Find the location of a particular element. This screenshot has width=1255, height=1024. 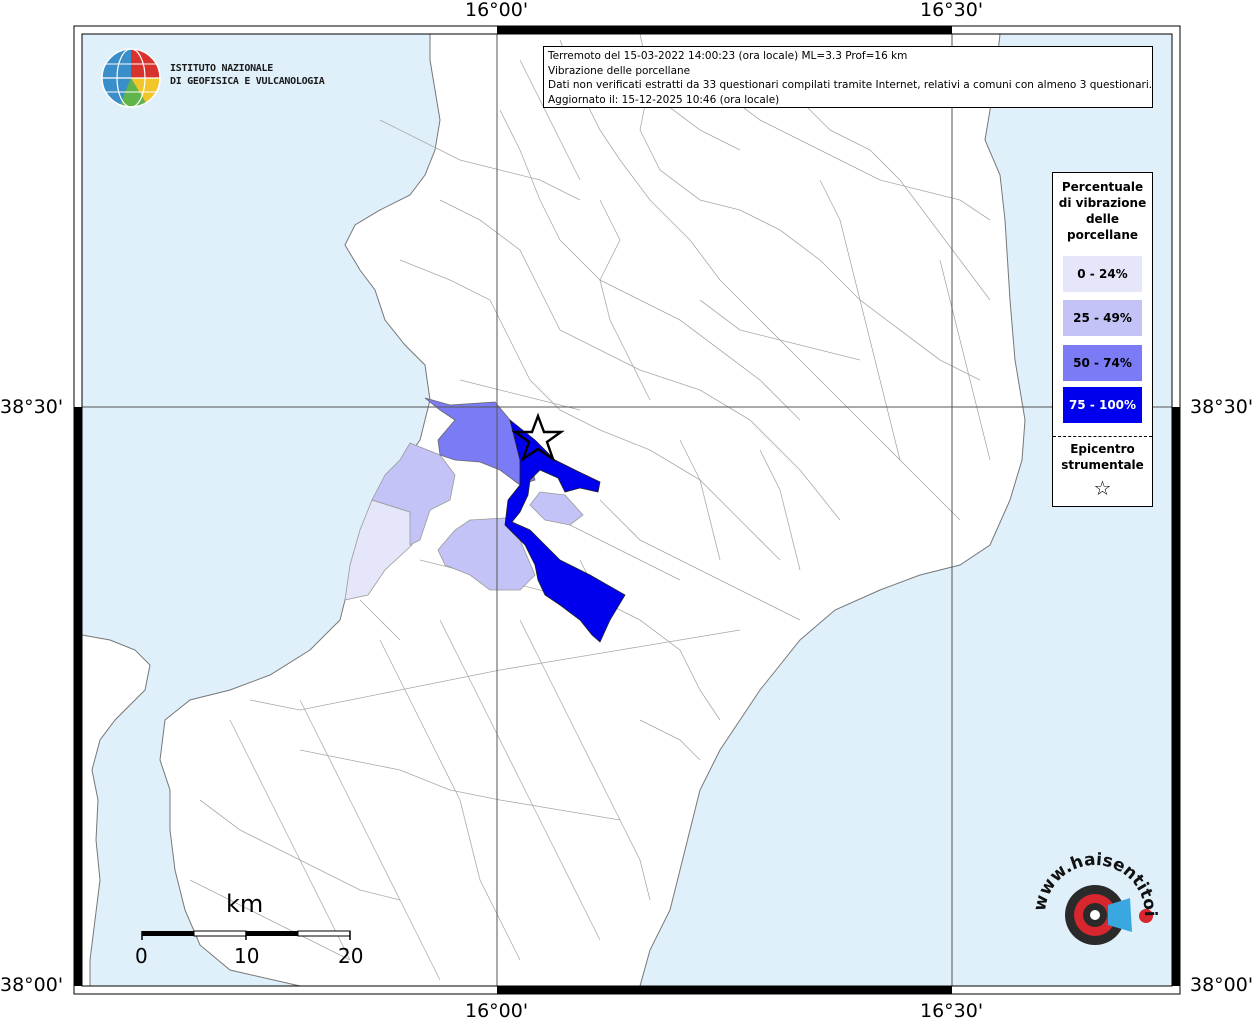

legend-title-line1: Percentuale is located at coordinates (1102, 187).